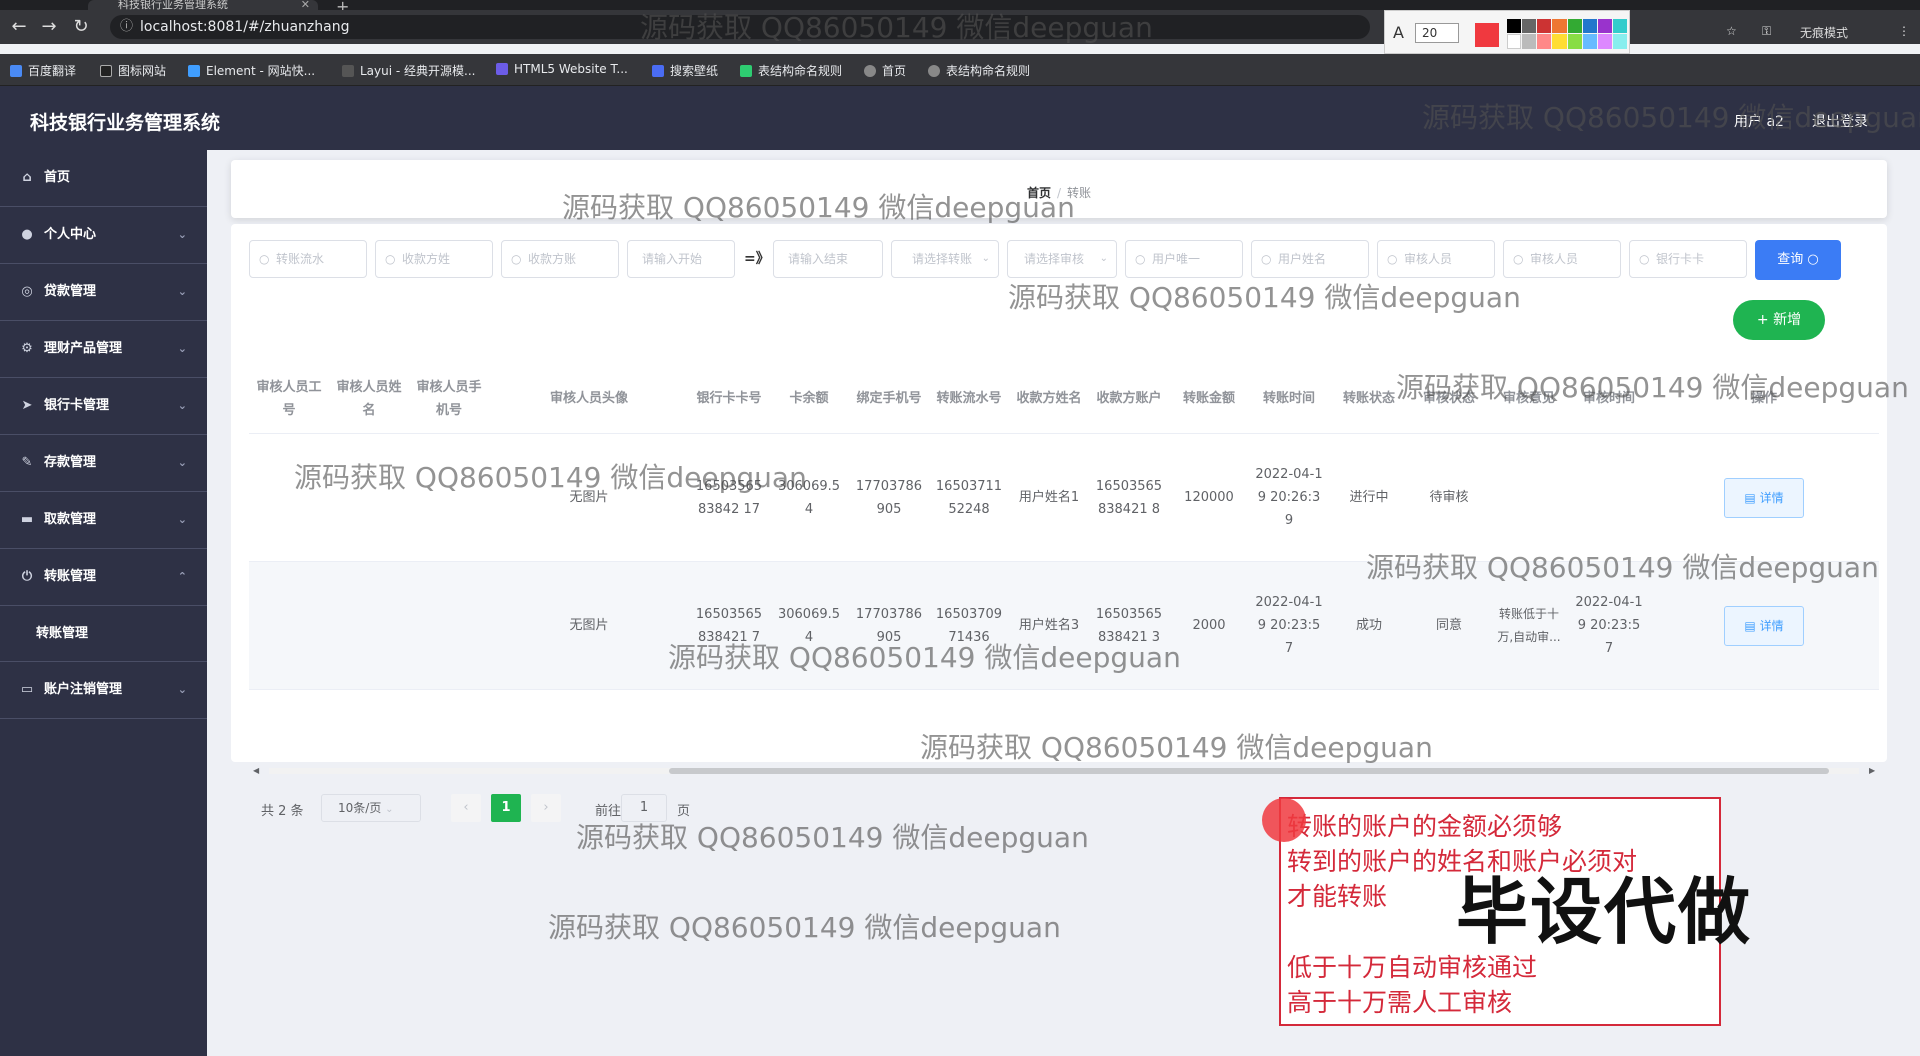 The image size is (1920, 1056). What do you see at coordinates (103, 577) in the screenshot?
I see `sidebar-item-transfers: ⏻ 转账管理 ⌃` at bounding box center [103, 577].